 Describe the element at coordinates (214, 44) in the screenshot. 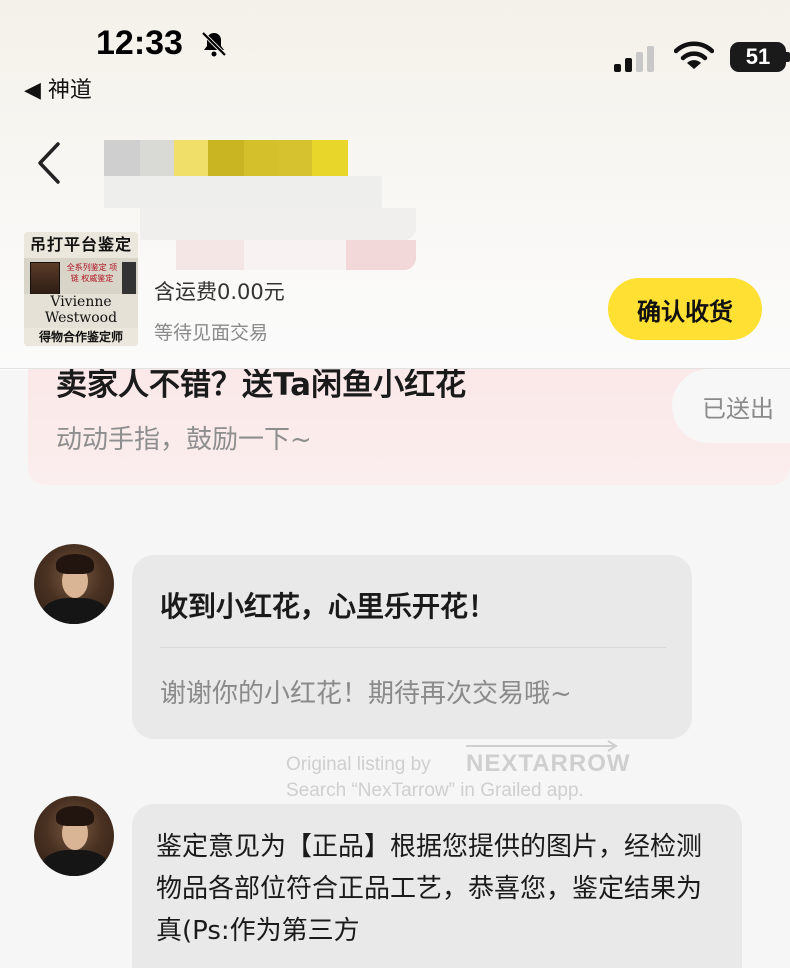

I see `bell-slash-icon` at that location.